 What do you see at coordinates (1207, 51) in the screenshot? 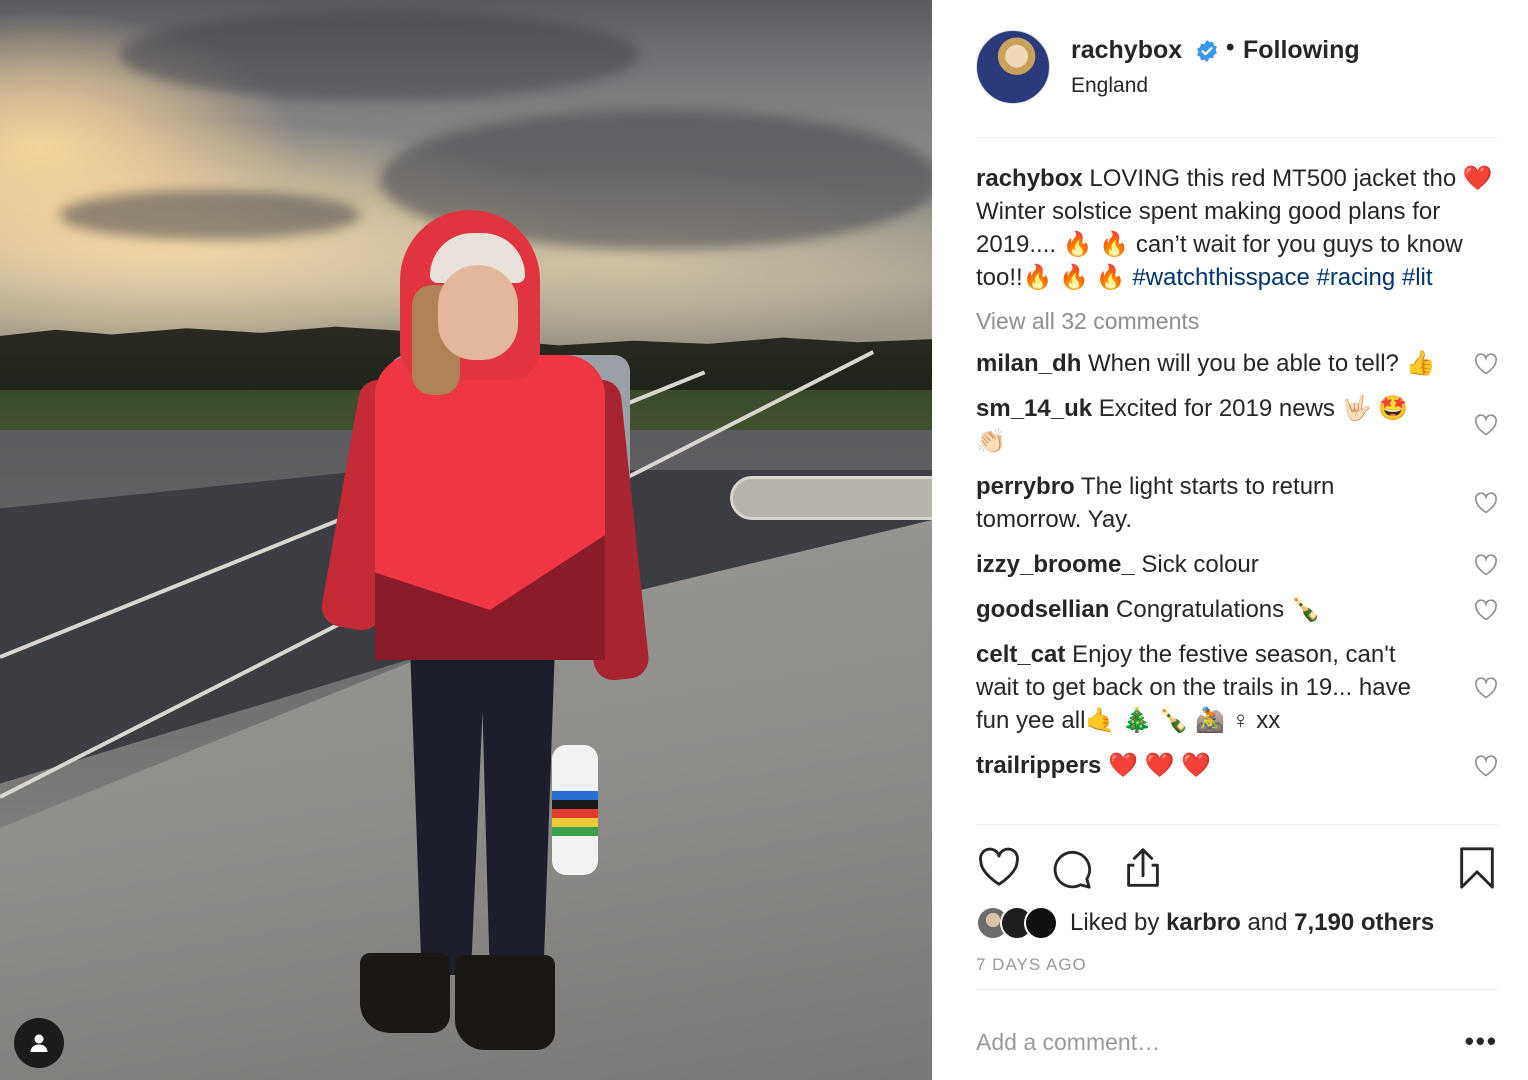
I see `verified-badge-icon` at bounding box center [1207, 51].